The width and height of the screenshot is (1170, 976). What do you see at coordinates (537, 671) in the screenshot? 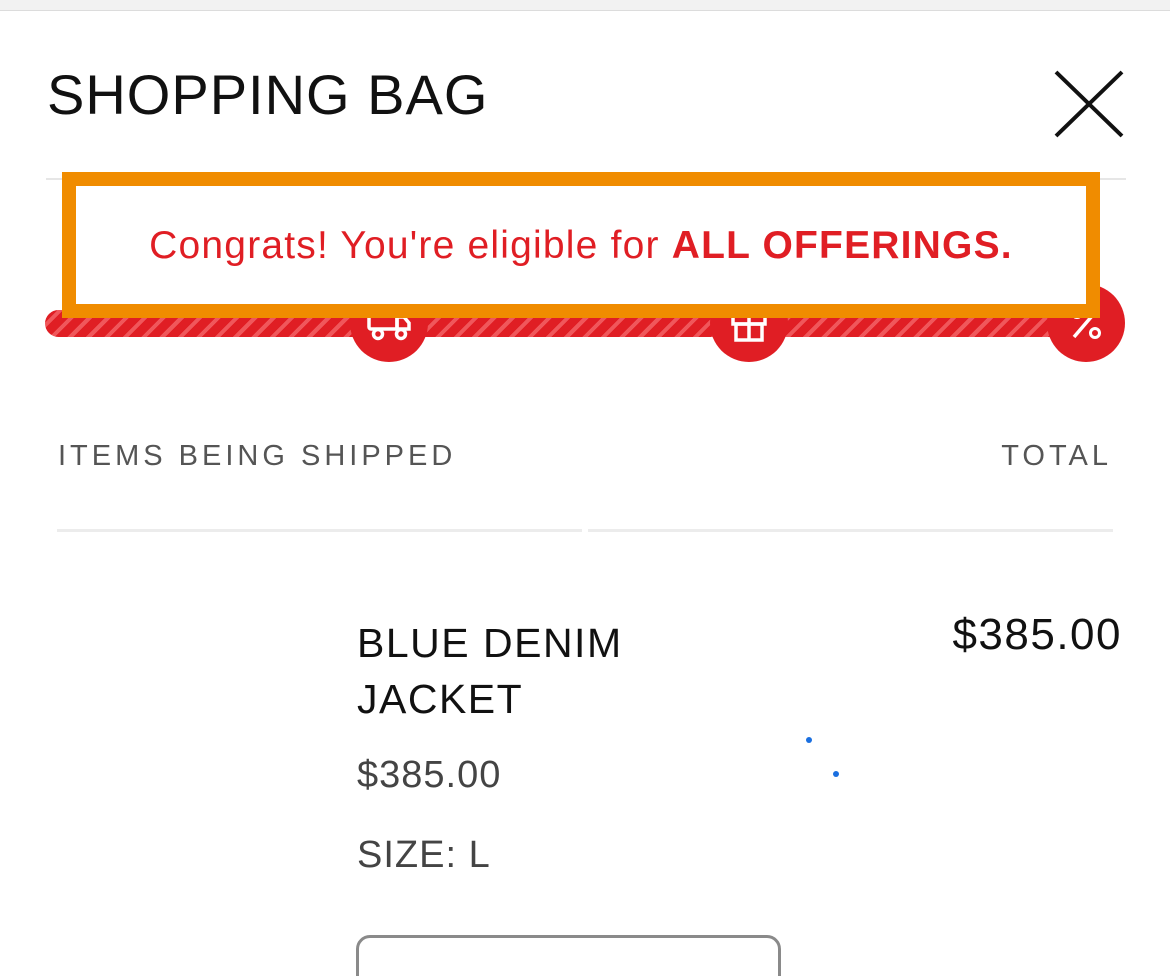
I see `product-name: BLUE DENIM JACKET` at bounding box center [537, 671].